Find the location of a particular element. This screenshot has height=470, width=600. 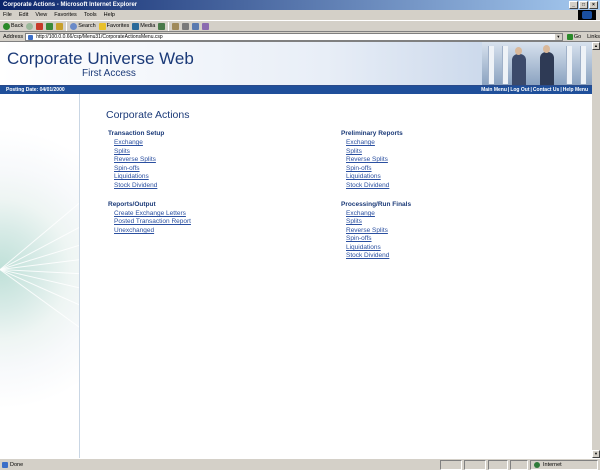

forward-button is located at coordinates (30, 26).